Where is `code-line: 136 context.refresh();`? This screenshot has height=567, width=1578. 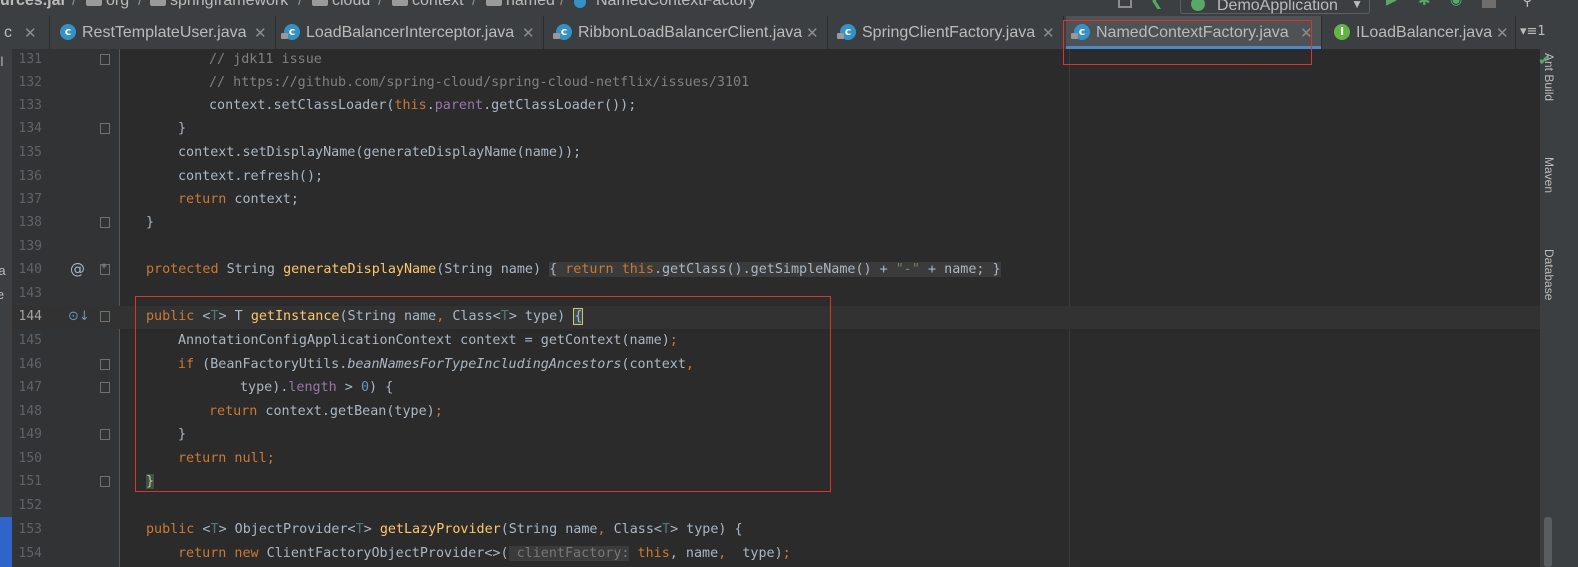 code-line: 136 context.refresh(); is located at coordinates (770, 177).